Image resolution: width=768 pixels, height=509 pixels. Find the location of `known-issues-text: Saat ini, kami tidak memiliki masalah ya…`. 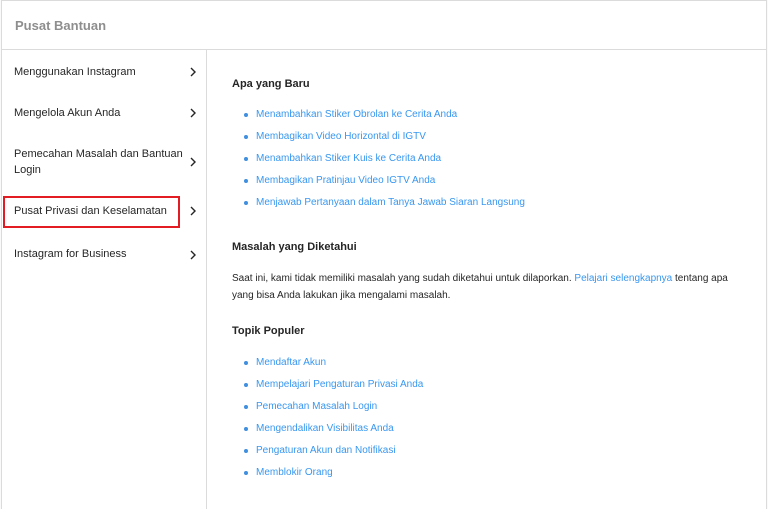

known-issues-text: Saat ini, kami tidak memiliki masalah ya… is located at coordinates (482, 287).